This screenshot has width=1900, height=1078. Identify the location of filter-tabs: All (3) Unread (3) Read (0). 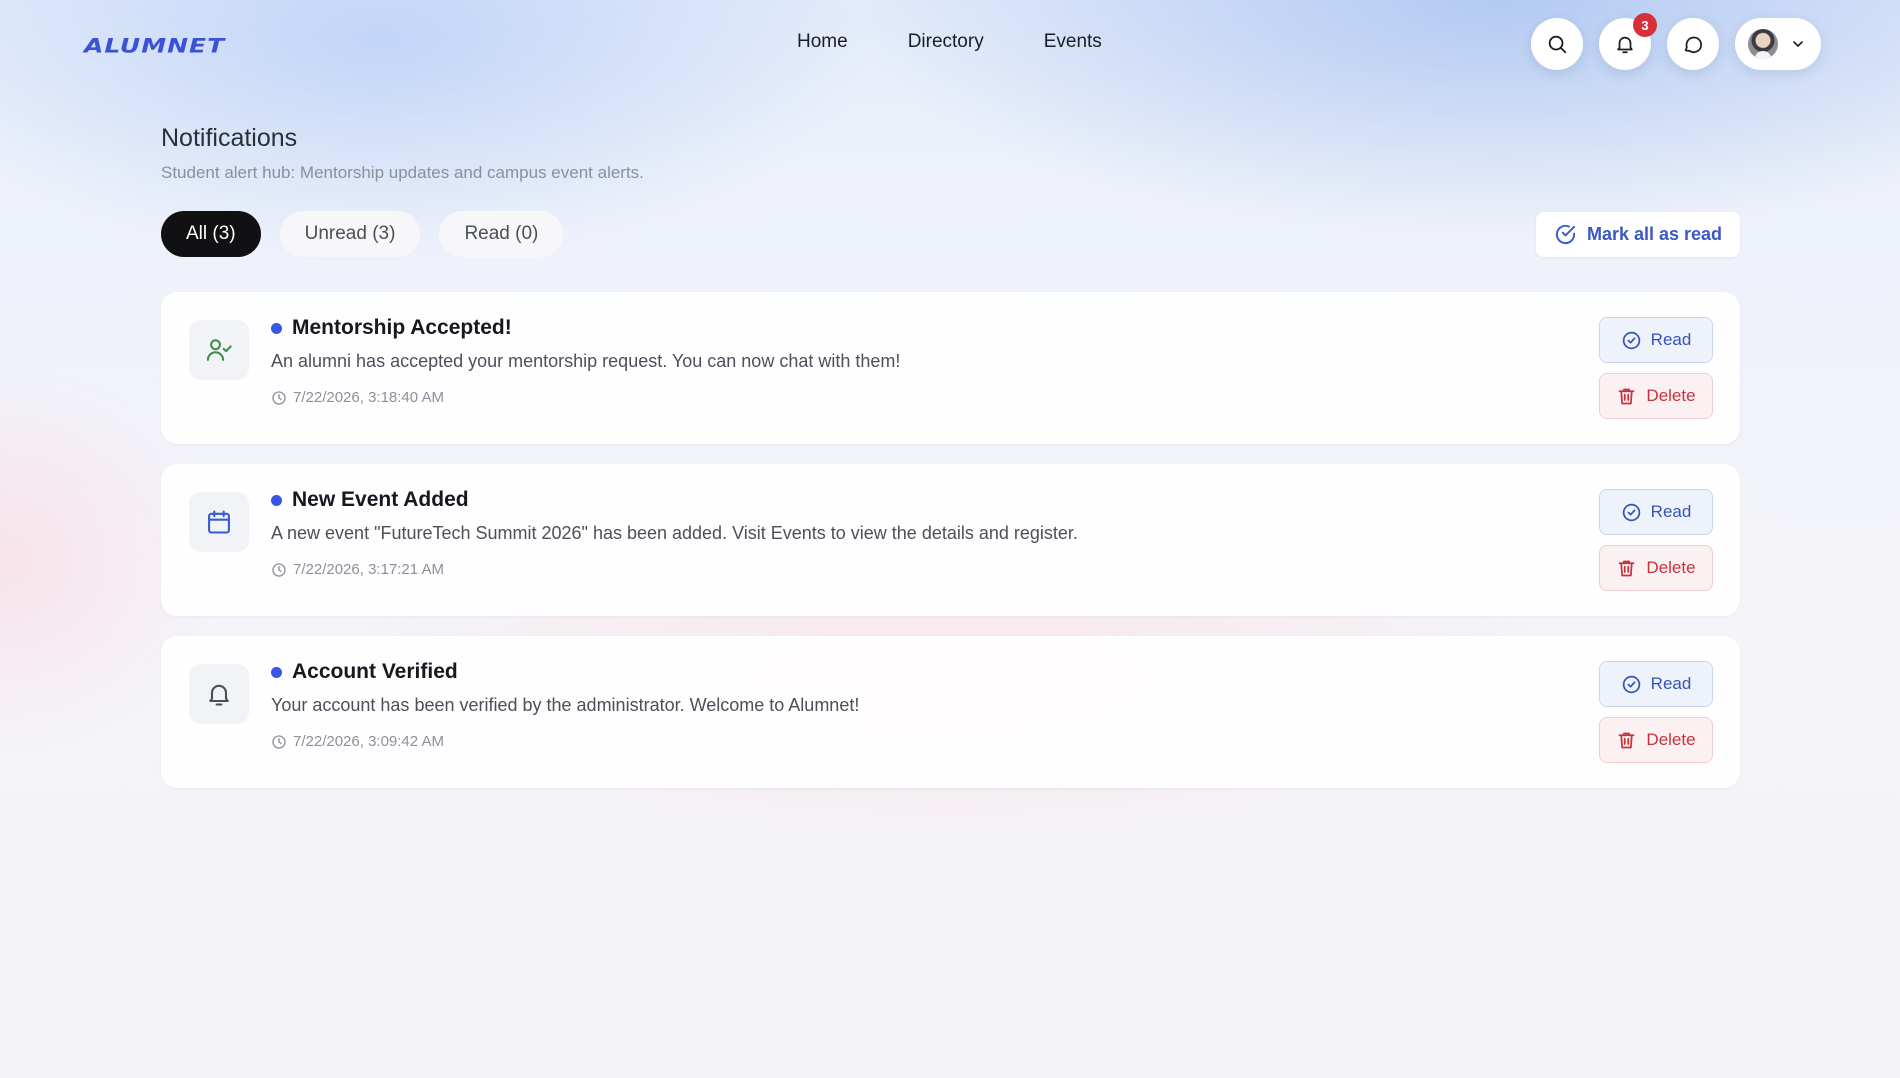
(371, 234).